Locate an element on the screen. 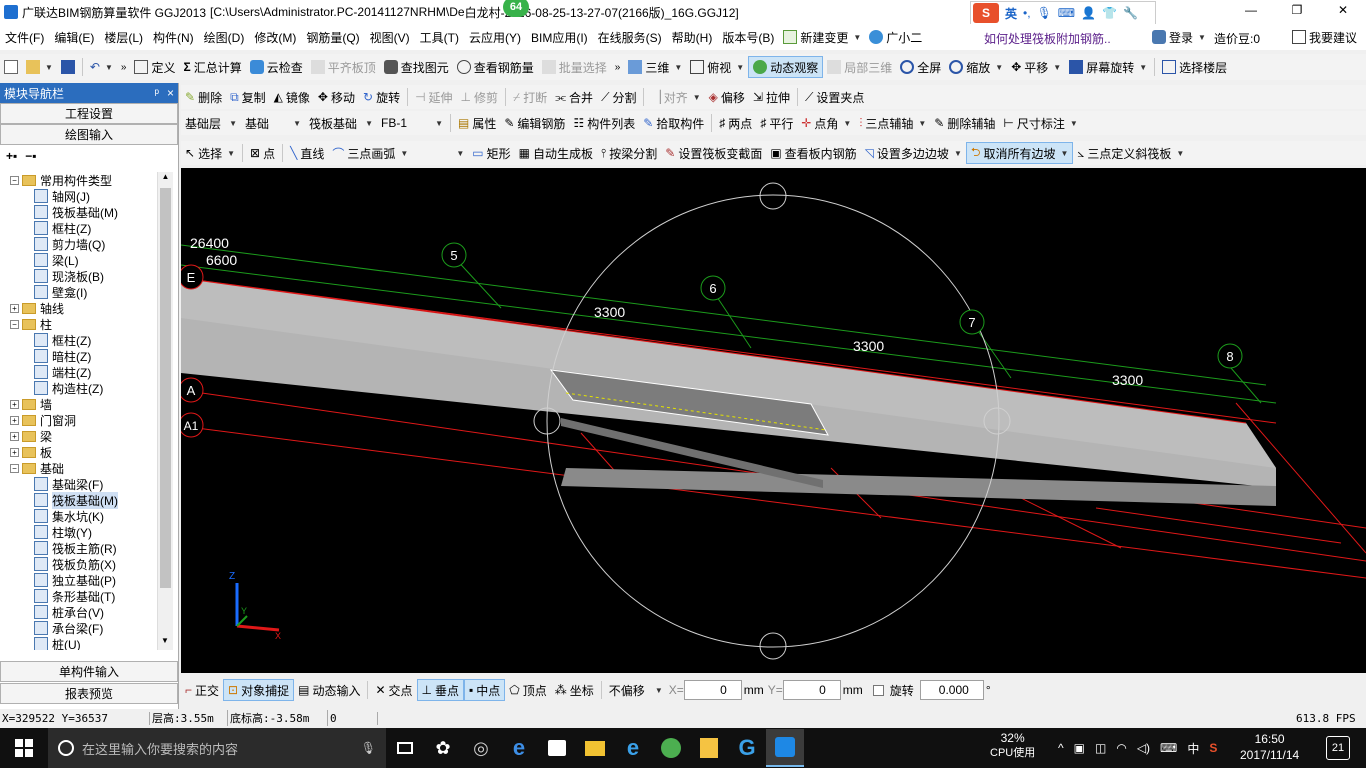 The height and width of the screenshot is (768, 1366). dynamic-view-button: 动态观察 is located at coordinates (786, 67).